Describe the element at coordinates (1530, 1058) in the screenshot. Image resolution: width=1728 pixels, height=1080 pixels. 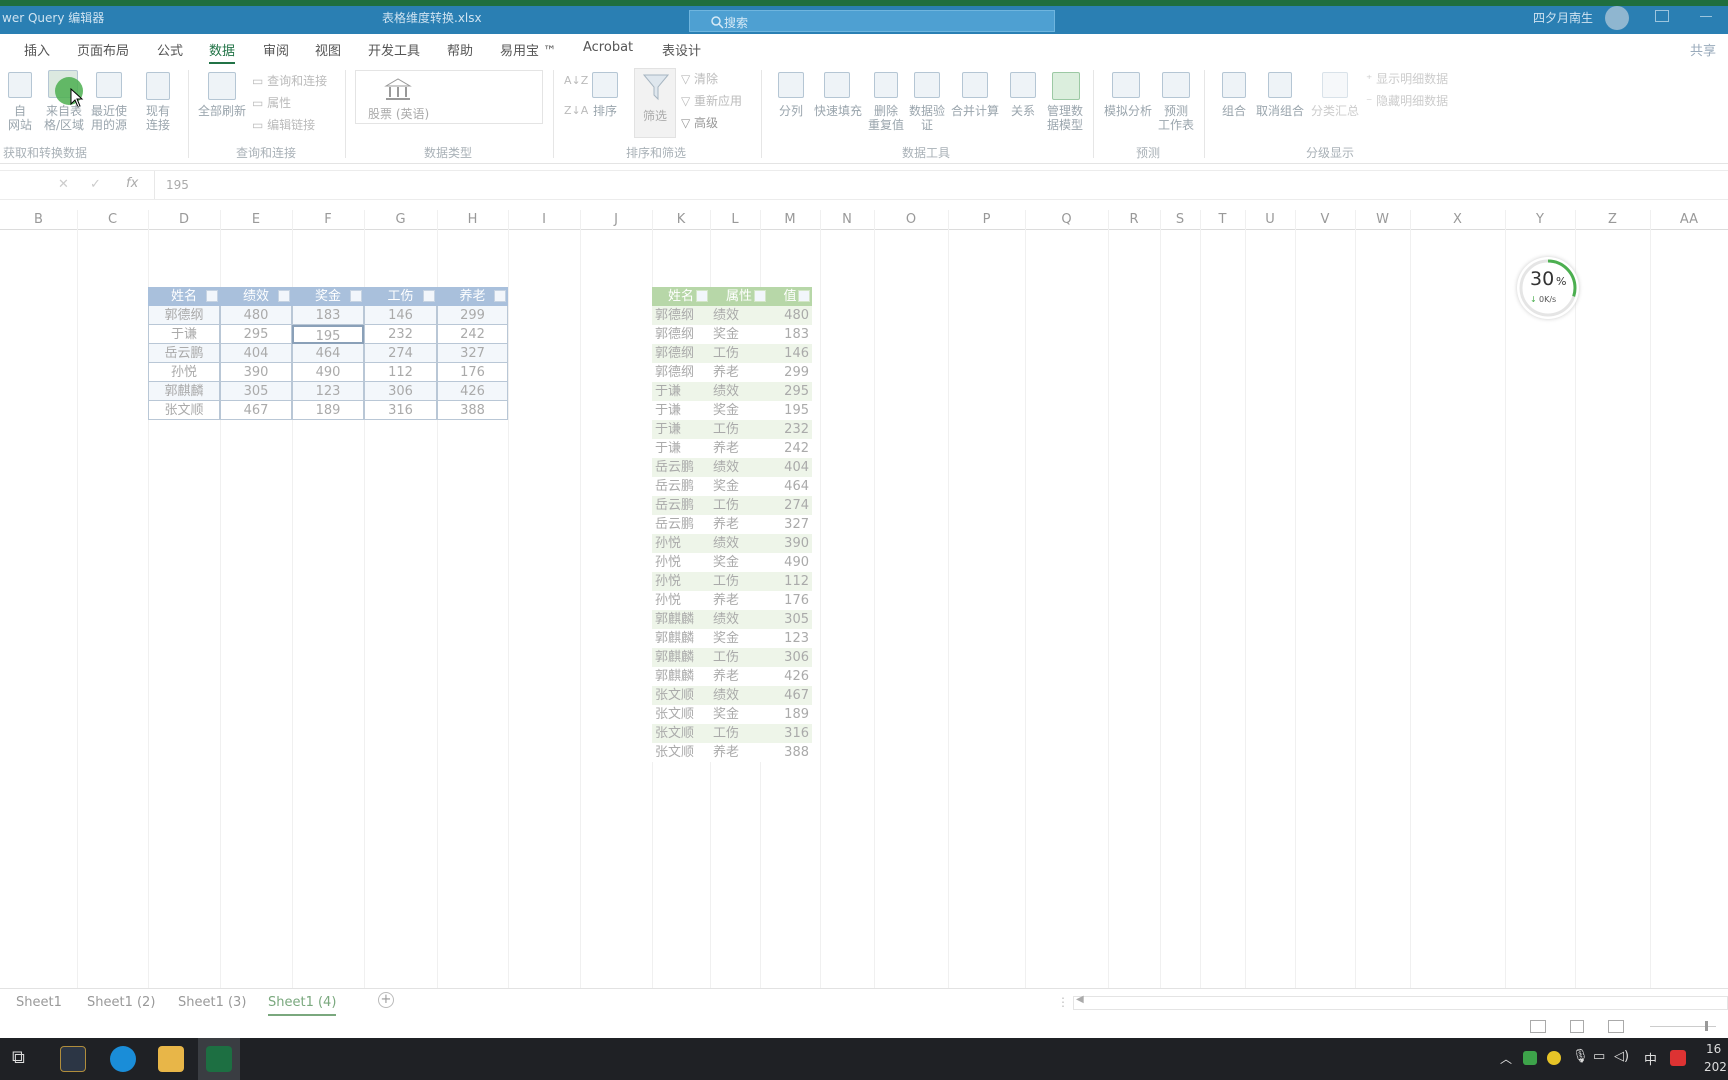
I see `tray-recycle-icon` at that location.